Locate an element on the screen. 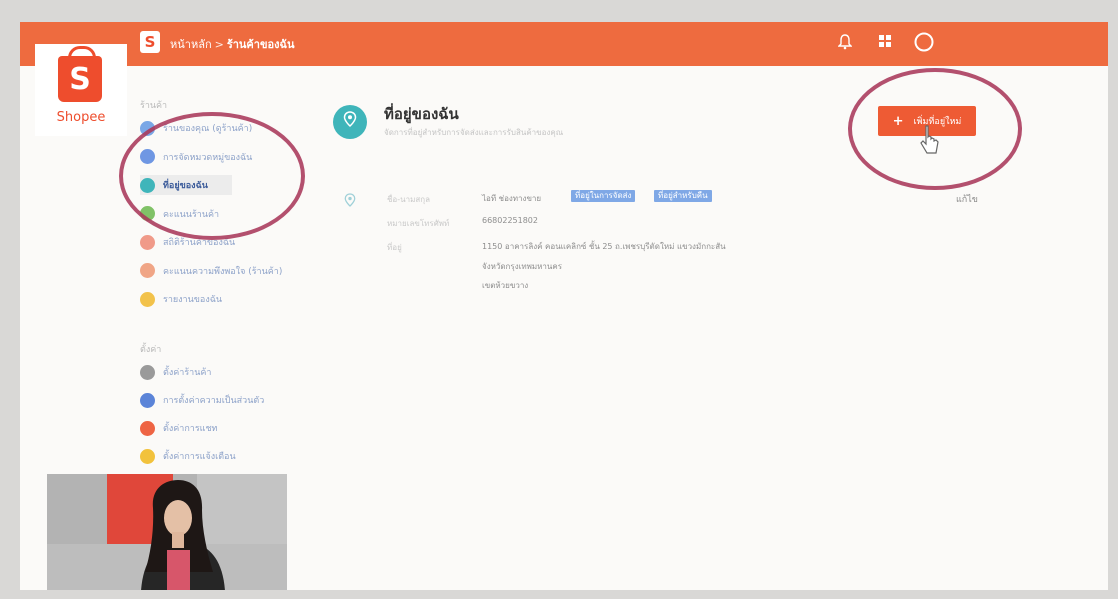 This screenshot has width=1118, height=599. address-label: ที่อยู่ is located at coordinates (394, 247).